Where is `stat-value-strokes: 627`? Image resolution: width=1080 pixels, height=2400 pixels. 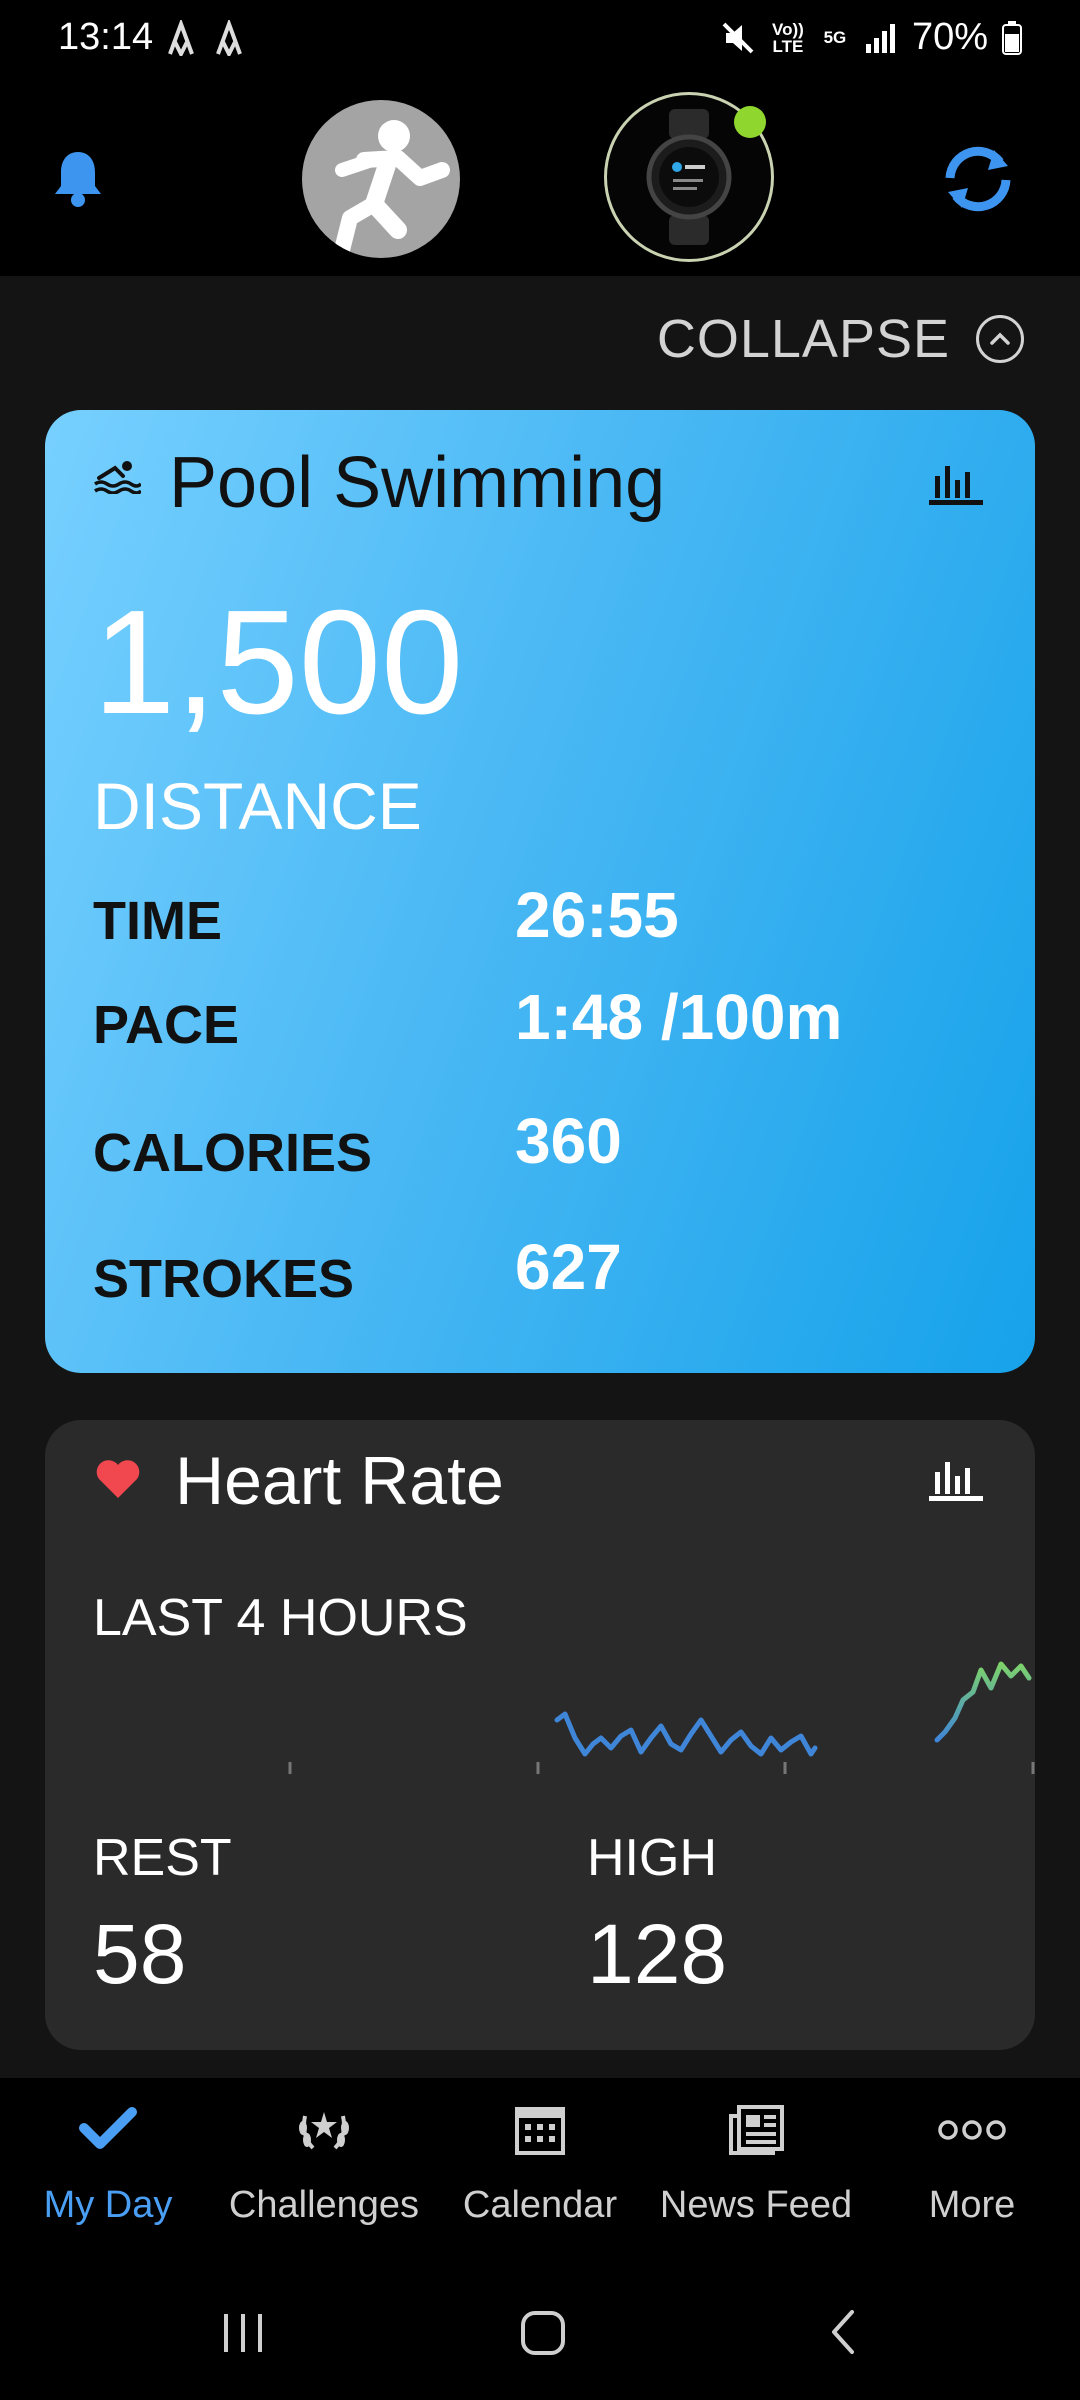
stat-value-strokes: 627 is located at coordinates (568, 1267).